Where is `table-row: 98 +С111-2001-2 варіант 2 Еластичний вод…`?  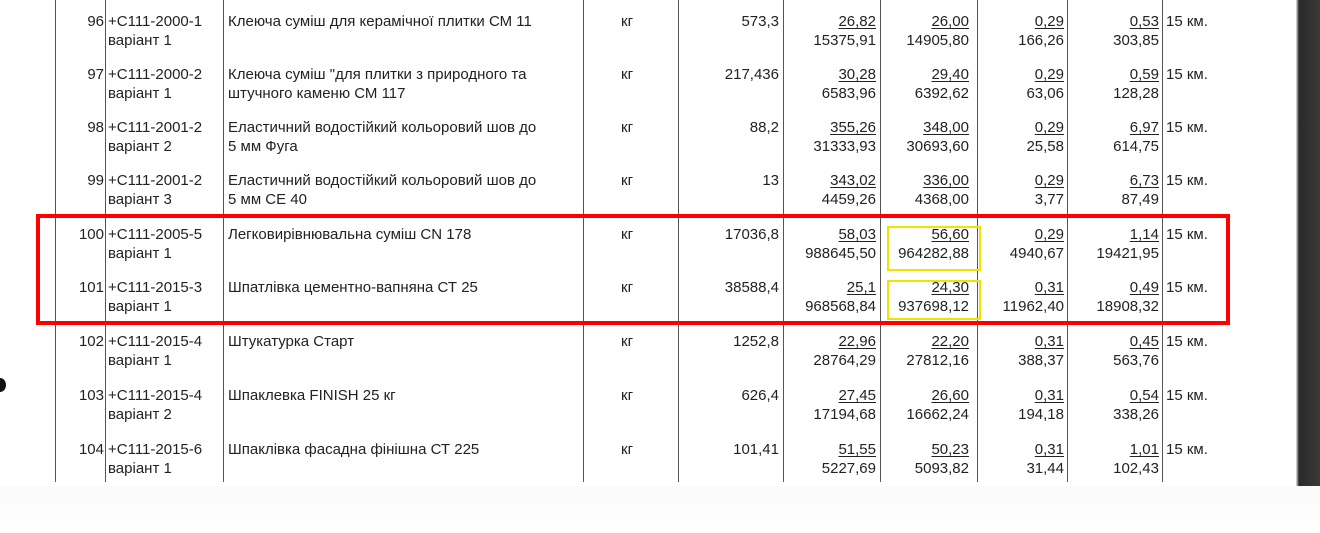
table-row: 98 +С111-2001-2 варіант 2 Еластичний вод… is located at coordinates (648, 133).